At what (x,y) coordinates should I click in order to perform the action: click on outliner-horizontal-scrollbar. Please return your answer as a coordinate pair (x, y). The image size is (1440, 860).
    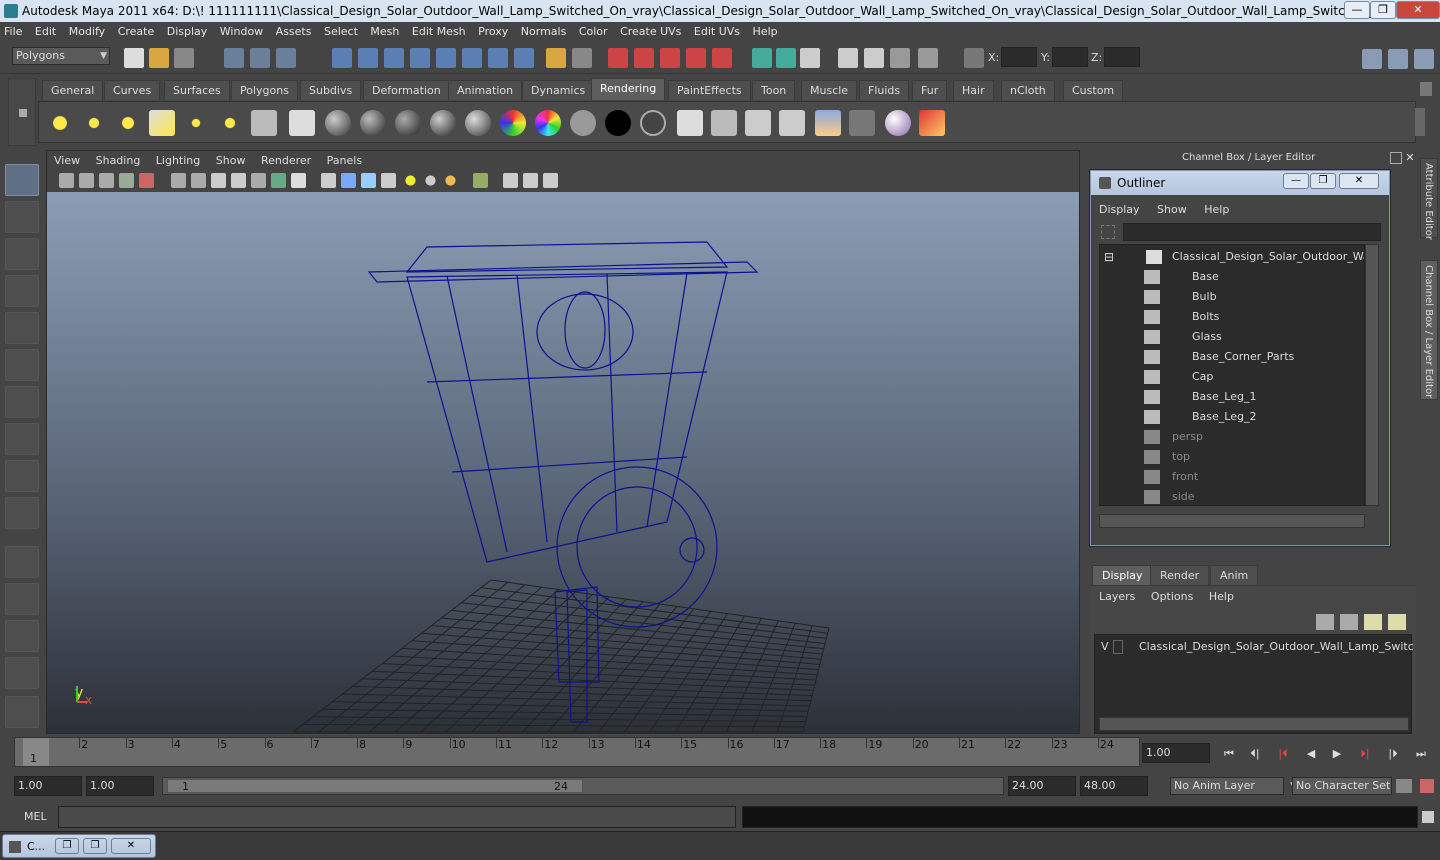
    Looking at the image, I should click on (1232, 521).